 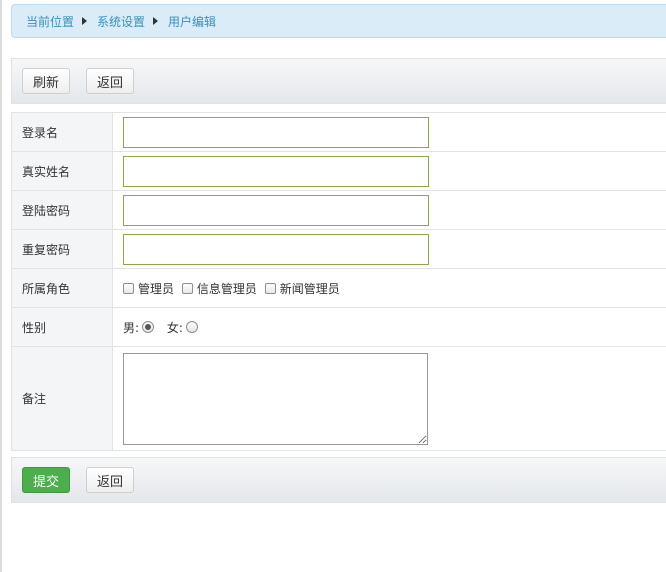 What do you see at coordinates (62, 249) in the screenshot?
I see `repeat-password-label: 重复密码` at bounding box center [62, 249].